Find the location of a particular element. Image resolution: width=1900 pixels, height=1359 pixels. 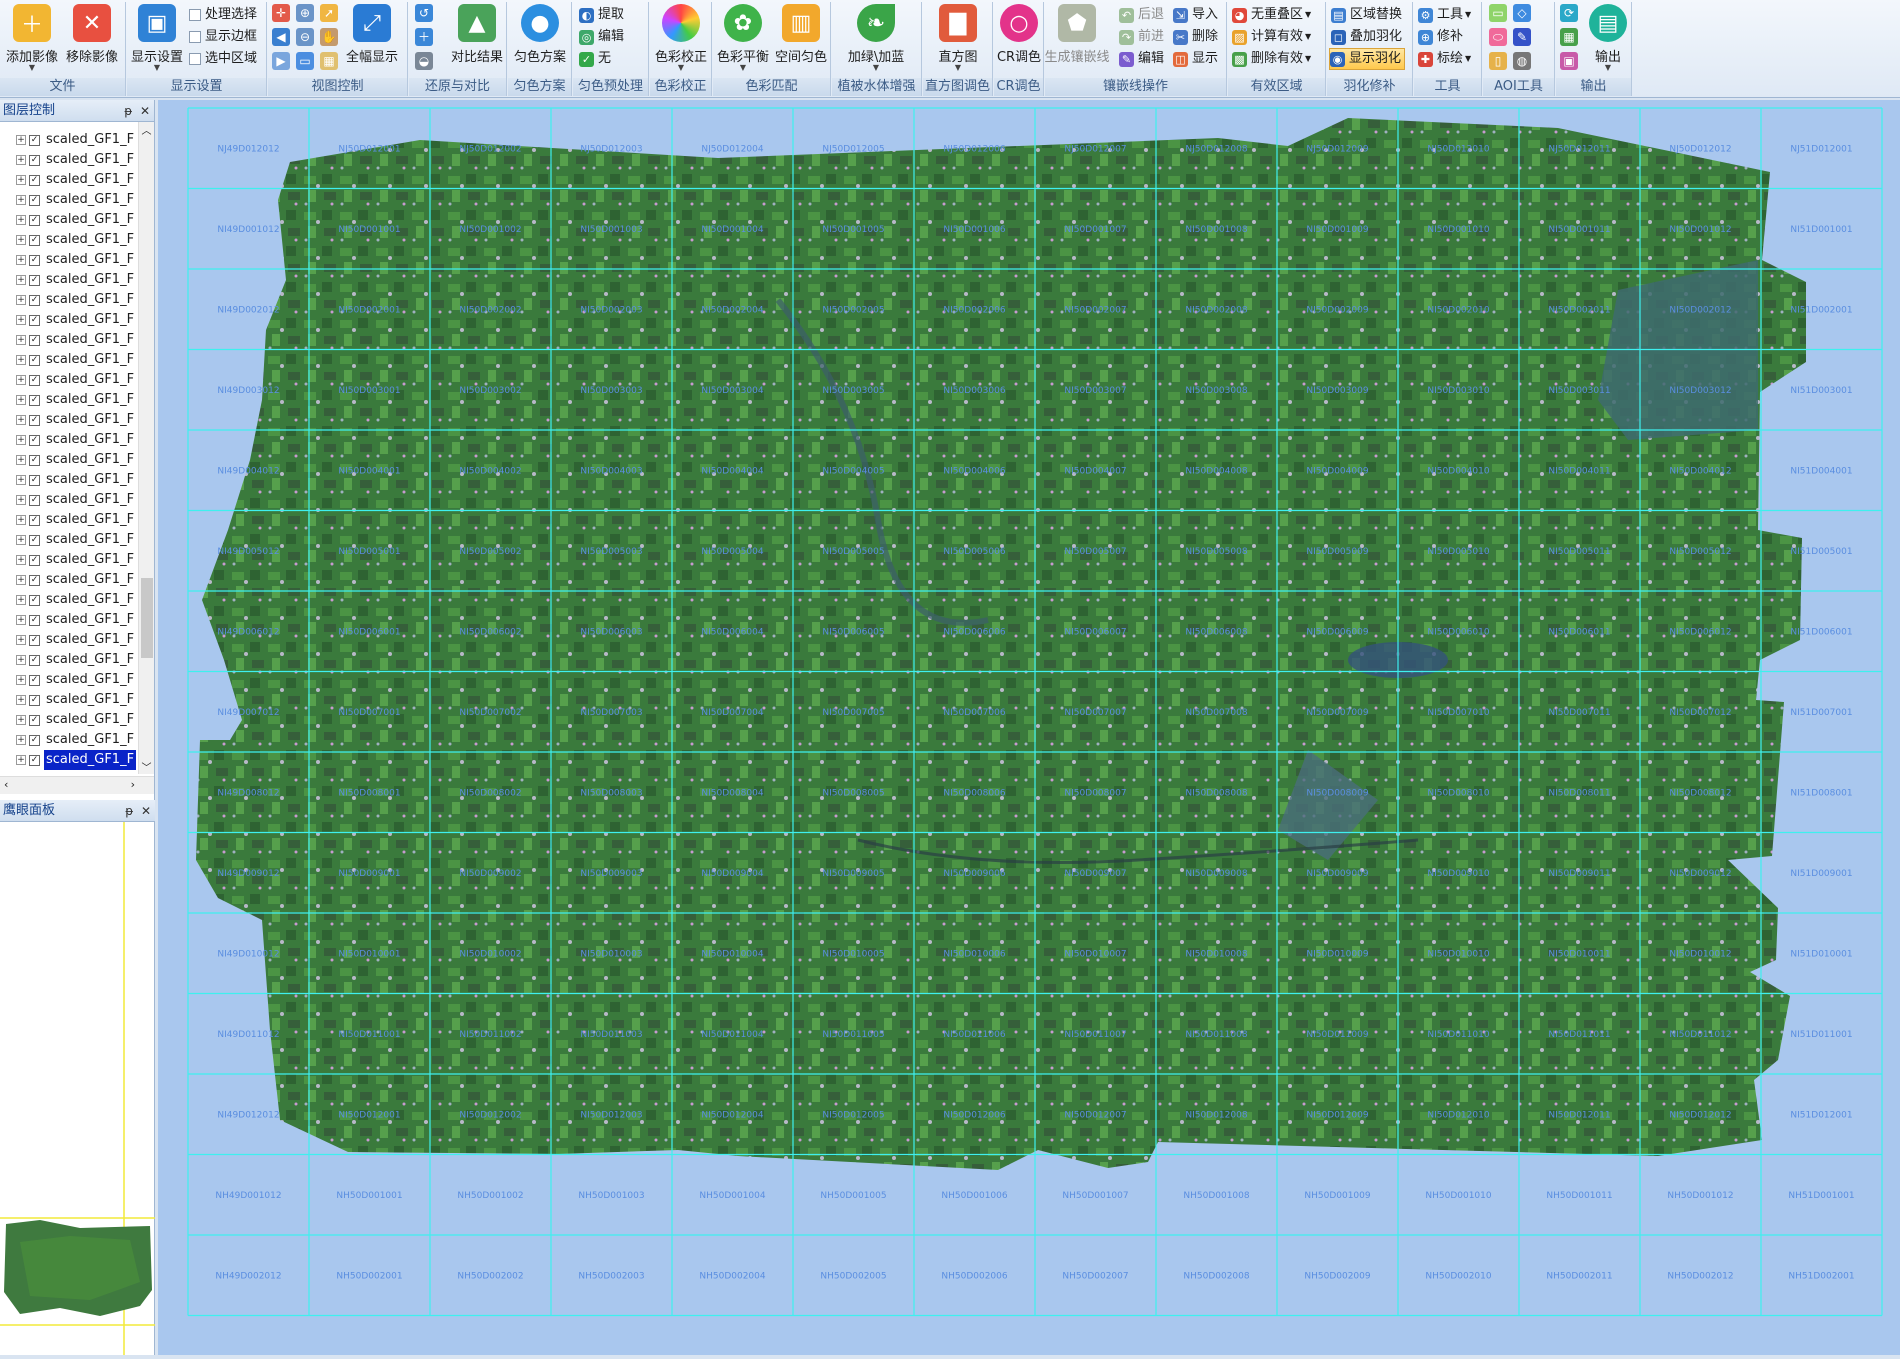

tools-button: ⚙ 工具 ▼ is located at coordinates (1444, 15).